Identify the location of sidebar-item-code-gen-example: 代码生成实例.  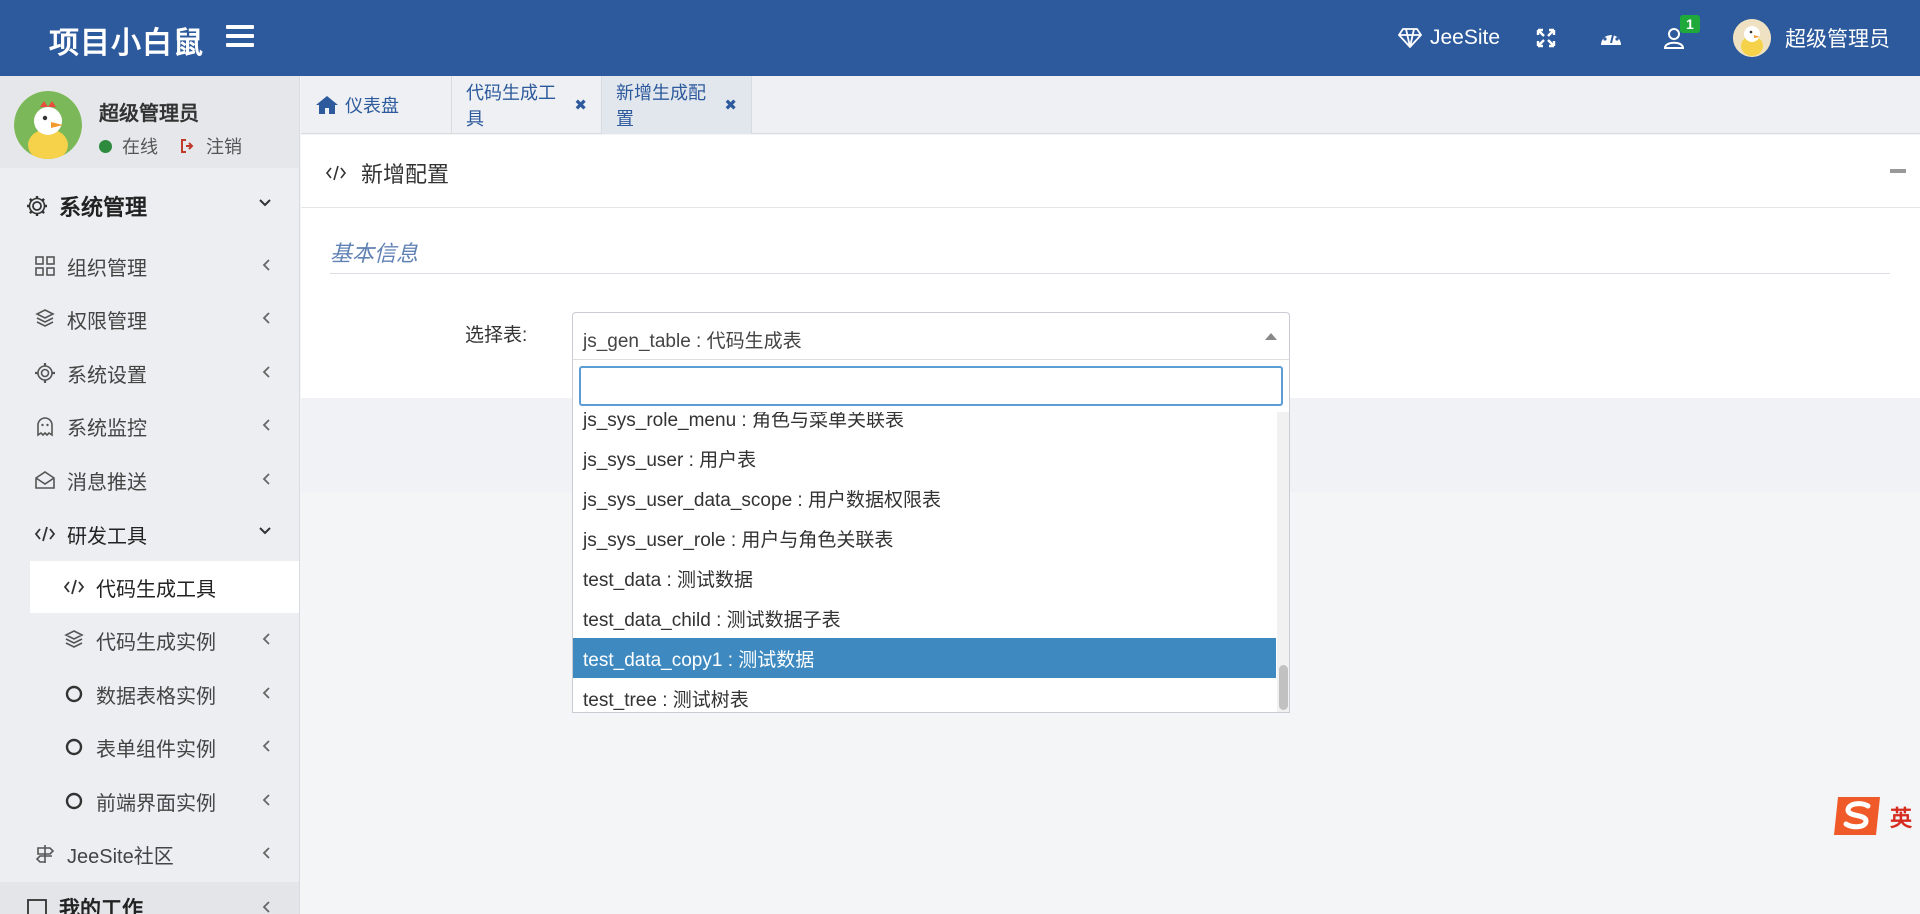
(149, 640).